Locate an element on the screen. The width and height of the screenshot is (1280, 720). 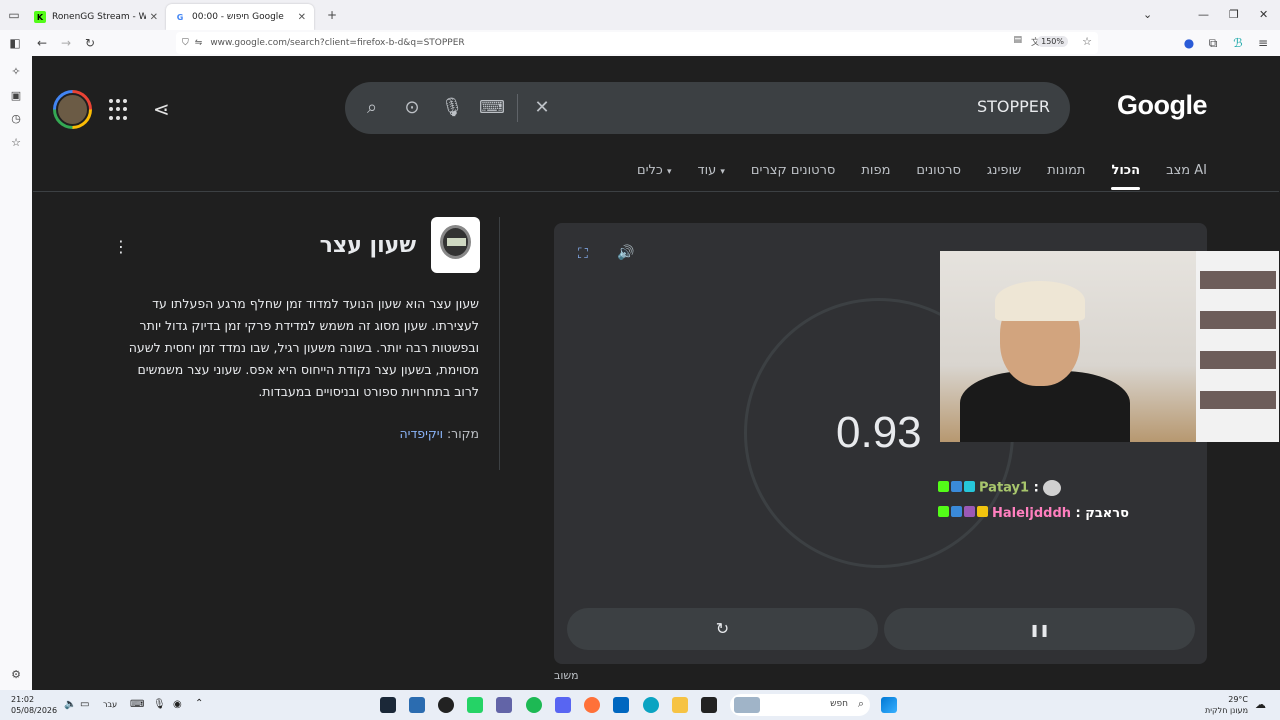
tab-ronengg: K RonenGG Stream - Watch L ✕ is located at coordinates (96, 17).